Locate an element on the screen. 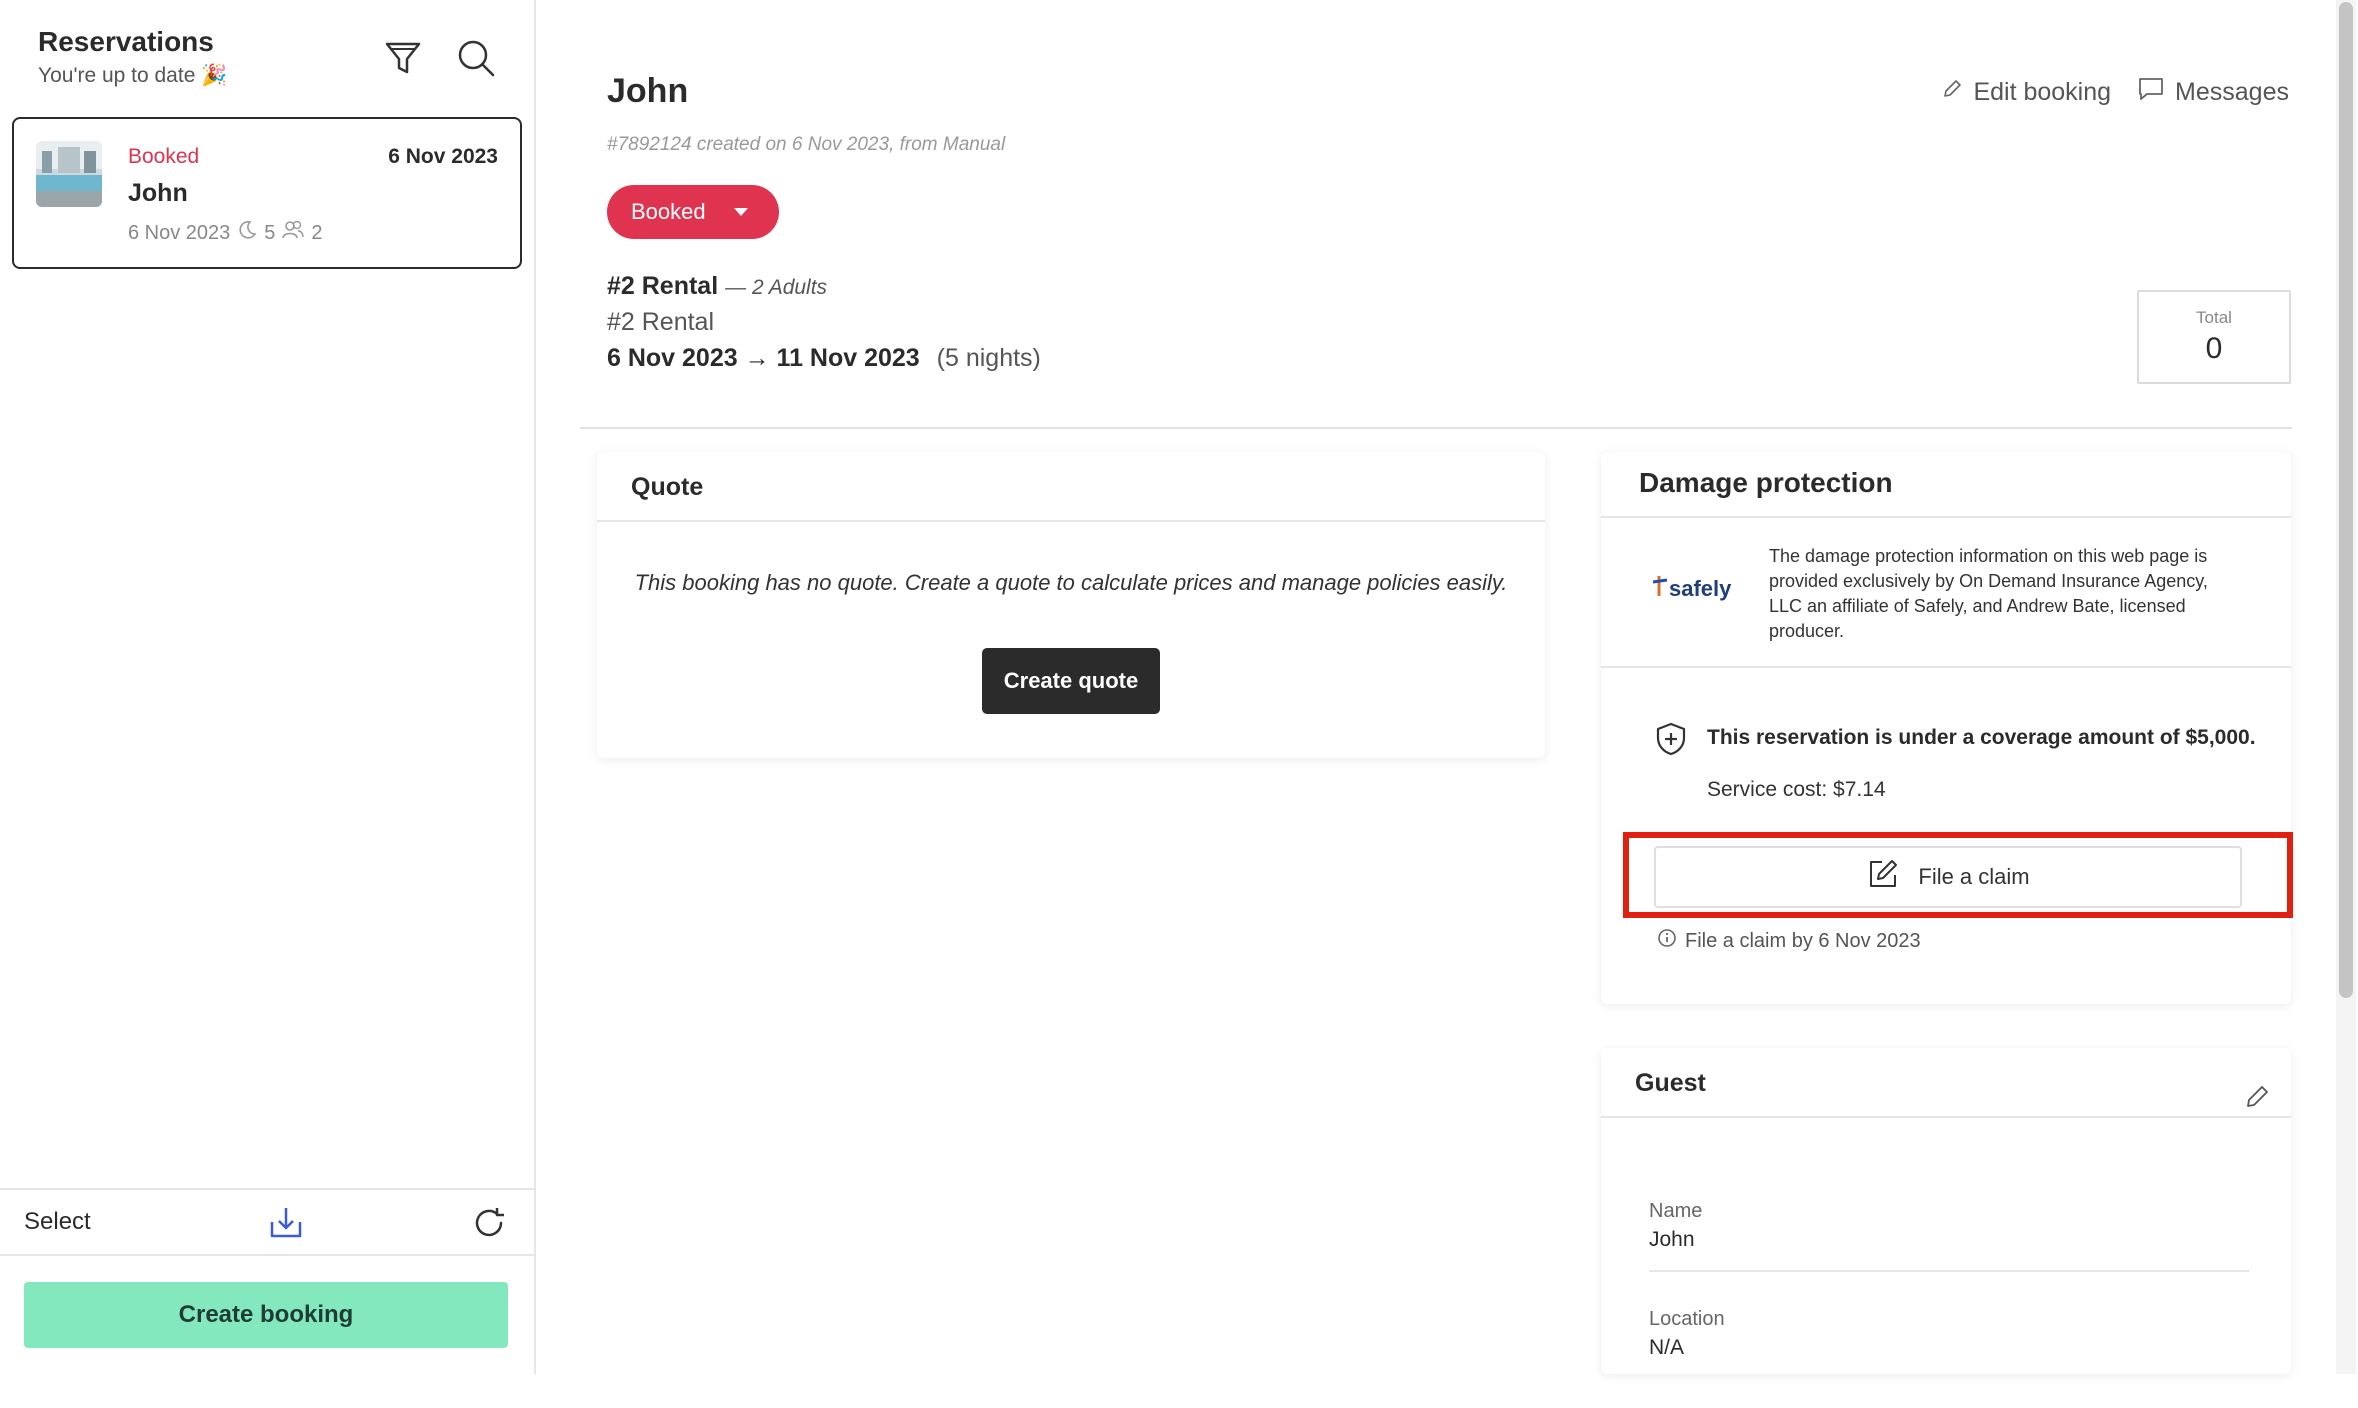 The width and height of the screenshot is (2358, 1408). edit-square-icon is located at coordinates (1883, 877).